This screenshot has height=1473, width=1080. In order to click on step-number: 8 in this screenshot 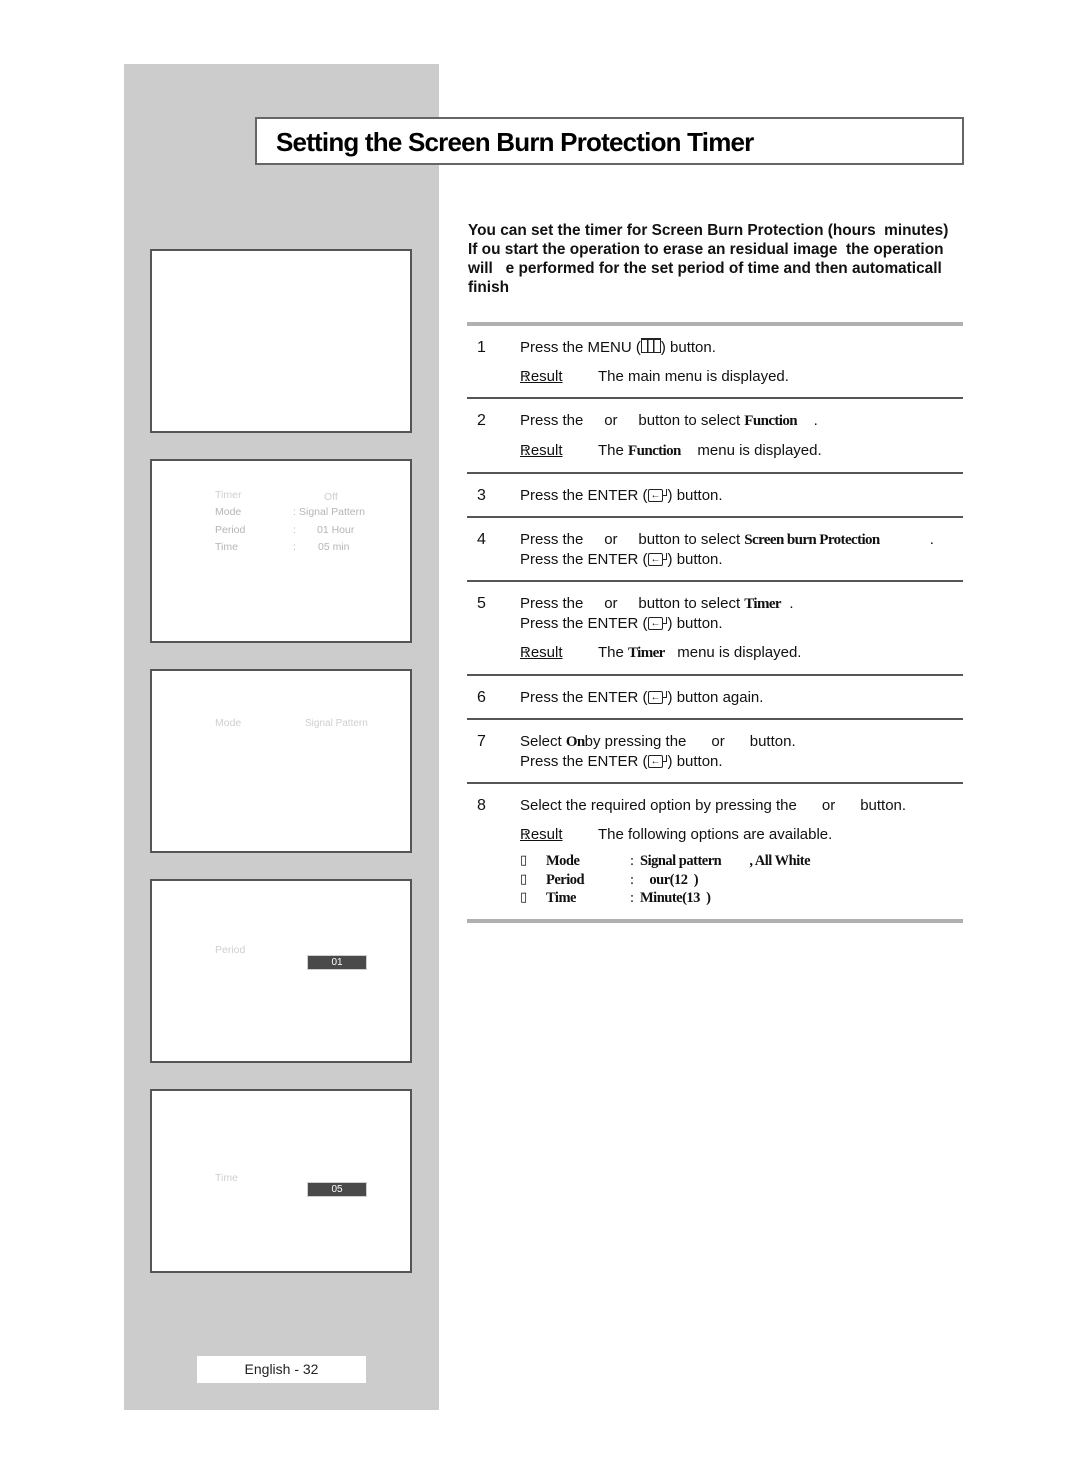, I will do `click(481, 805)`.